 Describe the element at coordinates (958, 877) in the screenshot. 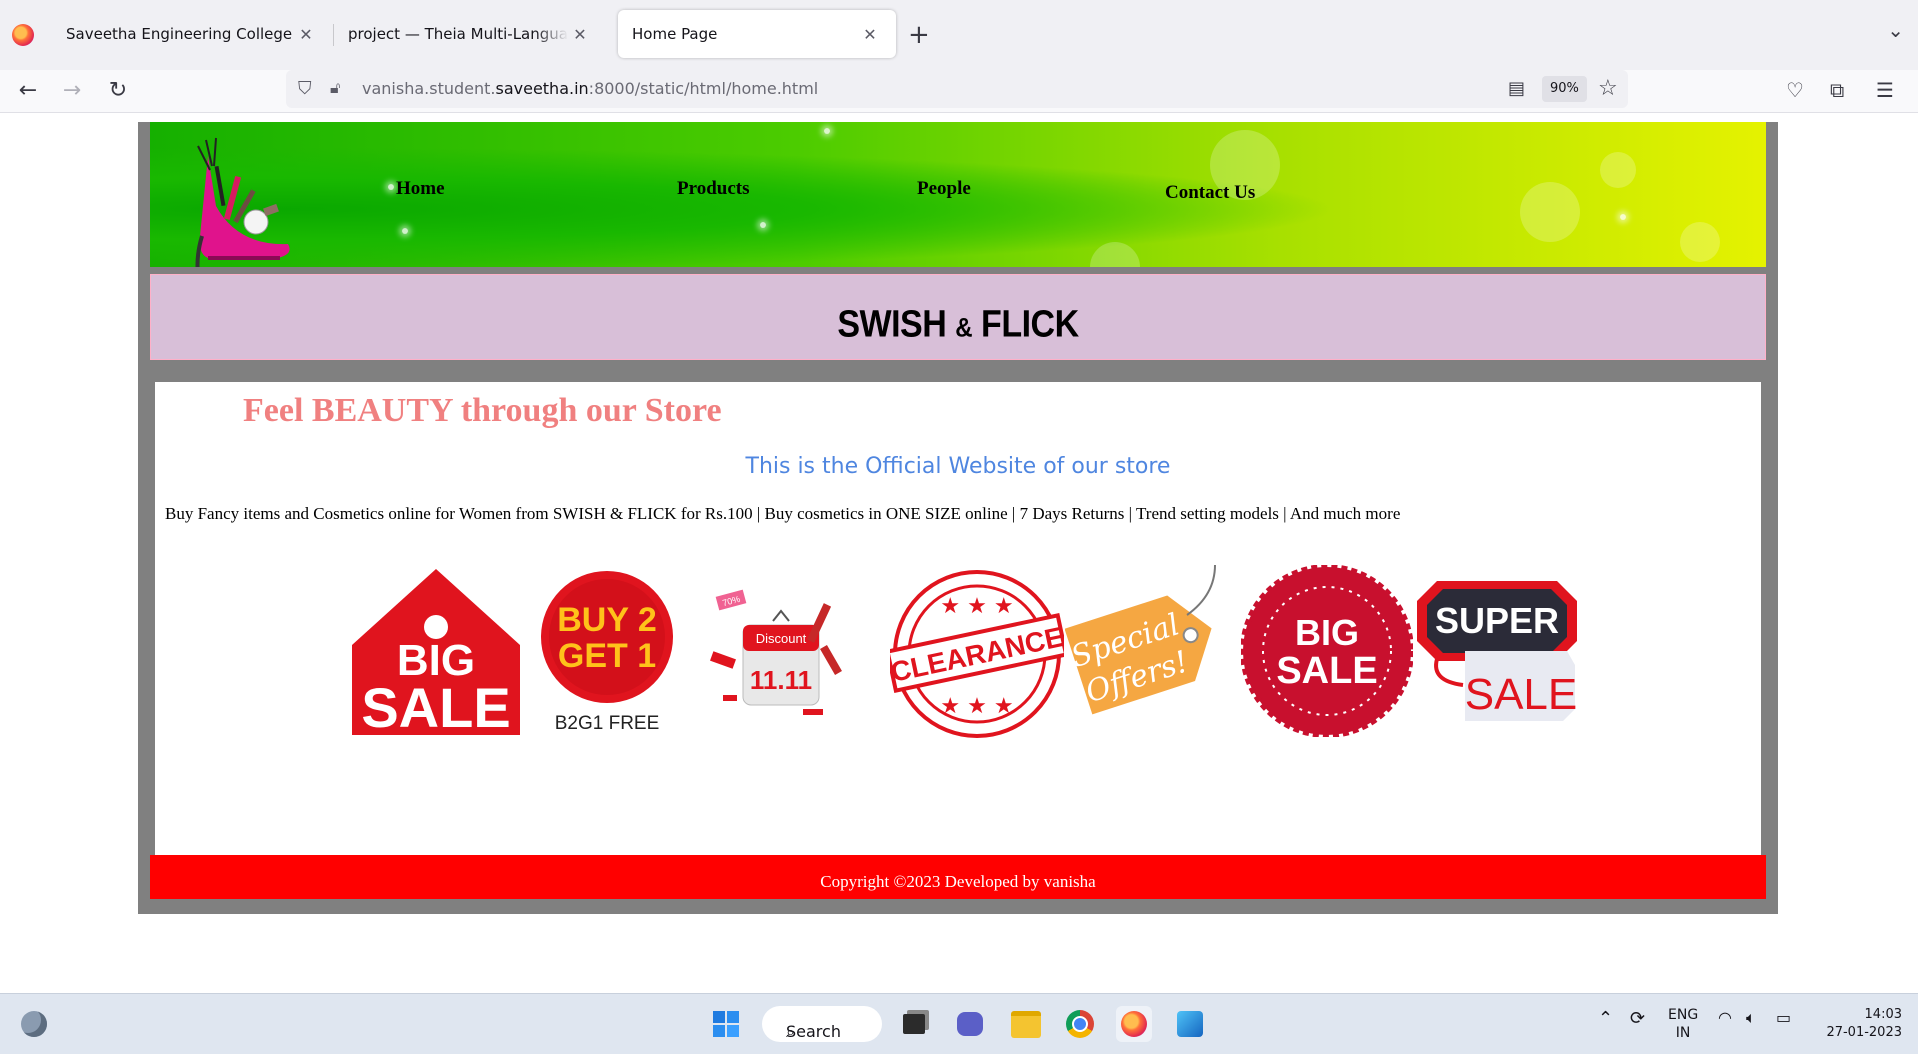

I see `page-footer: Copyright ©2023 Developed by vanisha` at that location.